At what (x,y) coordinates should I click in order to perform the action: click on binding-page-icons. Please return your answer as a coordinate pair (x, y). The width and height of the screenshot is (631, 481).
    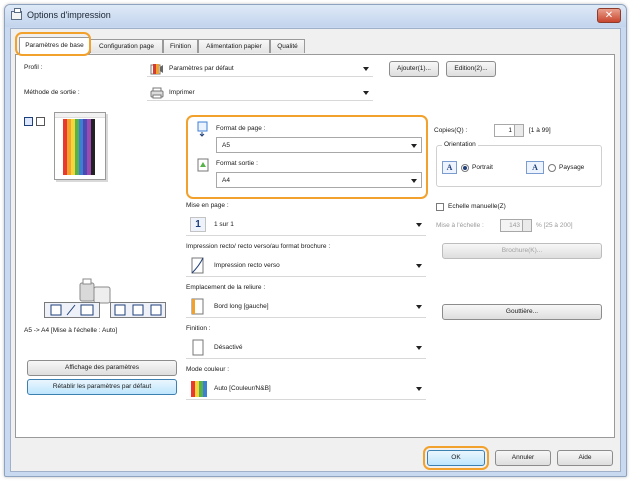
    Looking at the image, I should click on (138, 310).